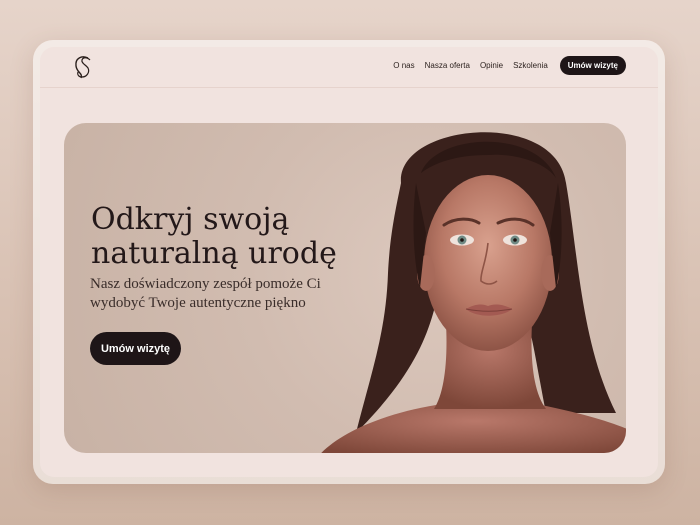 This screenshot has height=525, width=700. Describe the element at coordinates (491, 65) in the screenshot. I see `nav-item-opinie: Opinie` at that location.